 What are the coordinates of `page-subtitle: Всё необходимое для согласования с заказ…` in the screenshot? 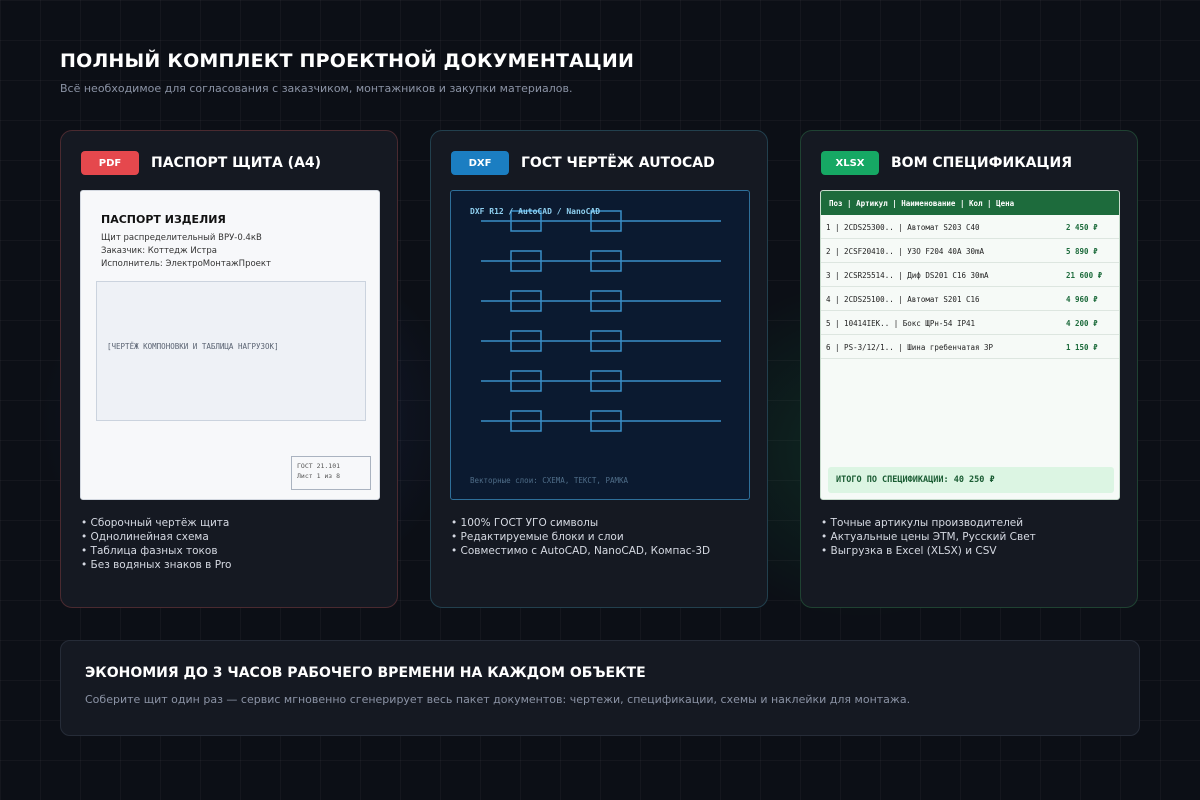 It's located at (316, 88).